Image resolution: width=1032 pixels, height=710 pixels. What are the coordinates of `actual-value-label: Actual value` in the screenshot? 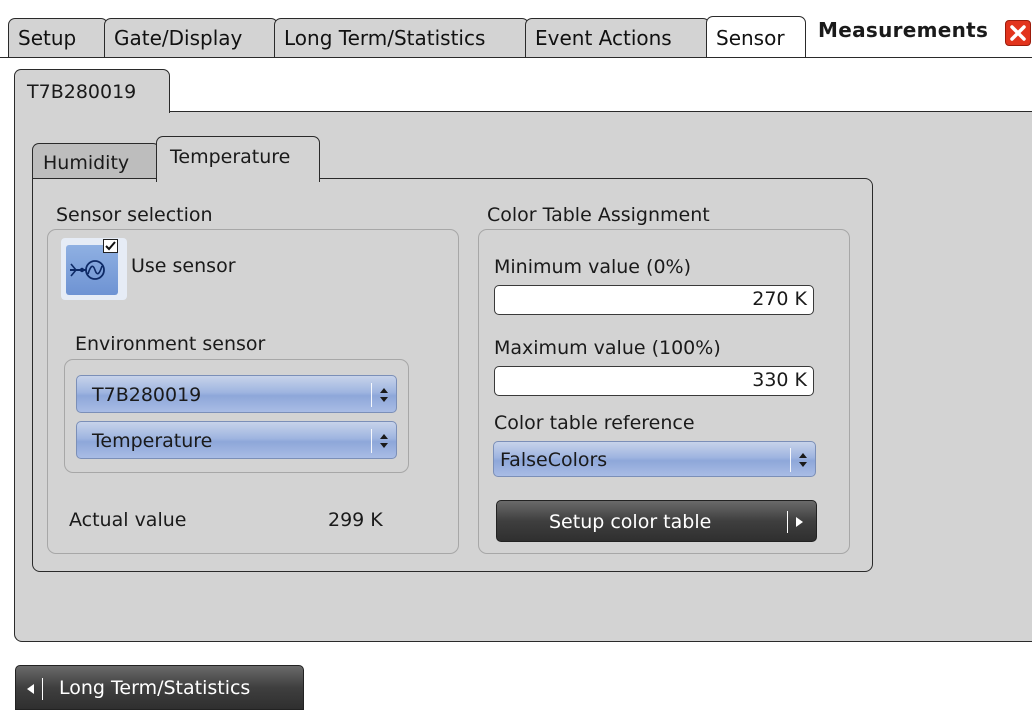 It's located at (128, 520).